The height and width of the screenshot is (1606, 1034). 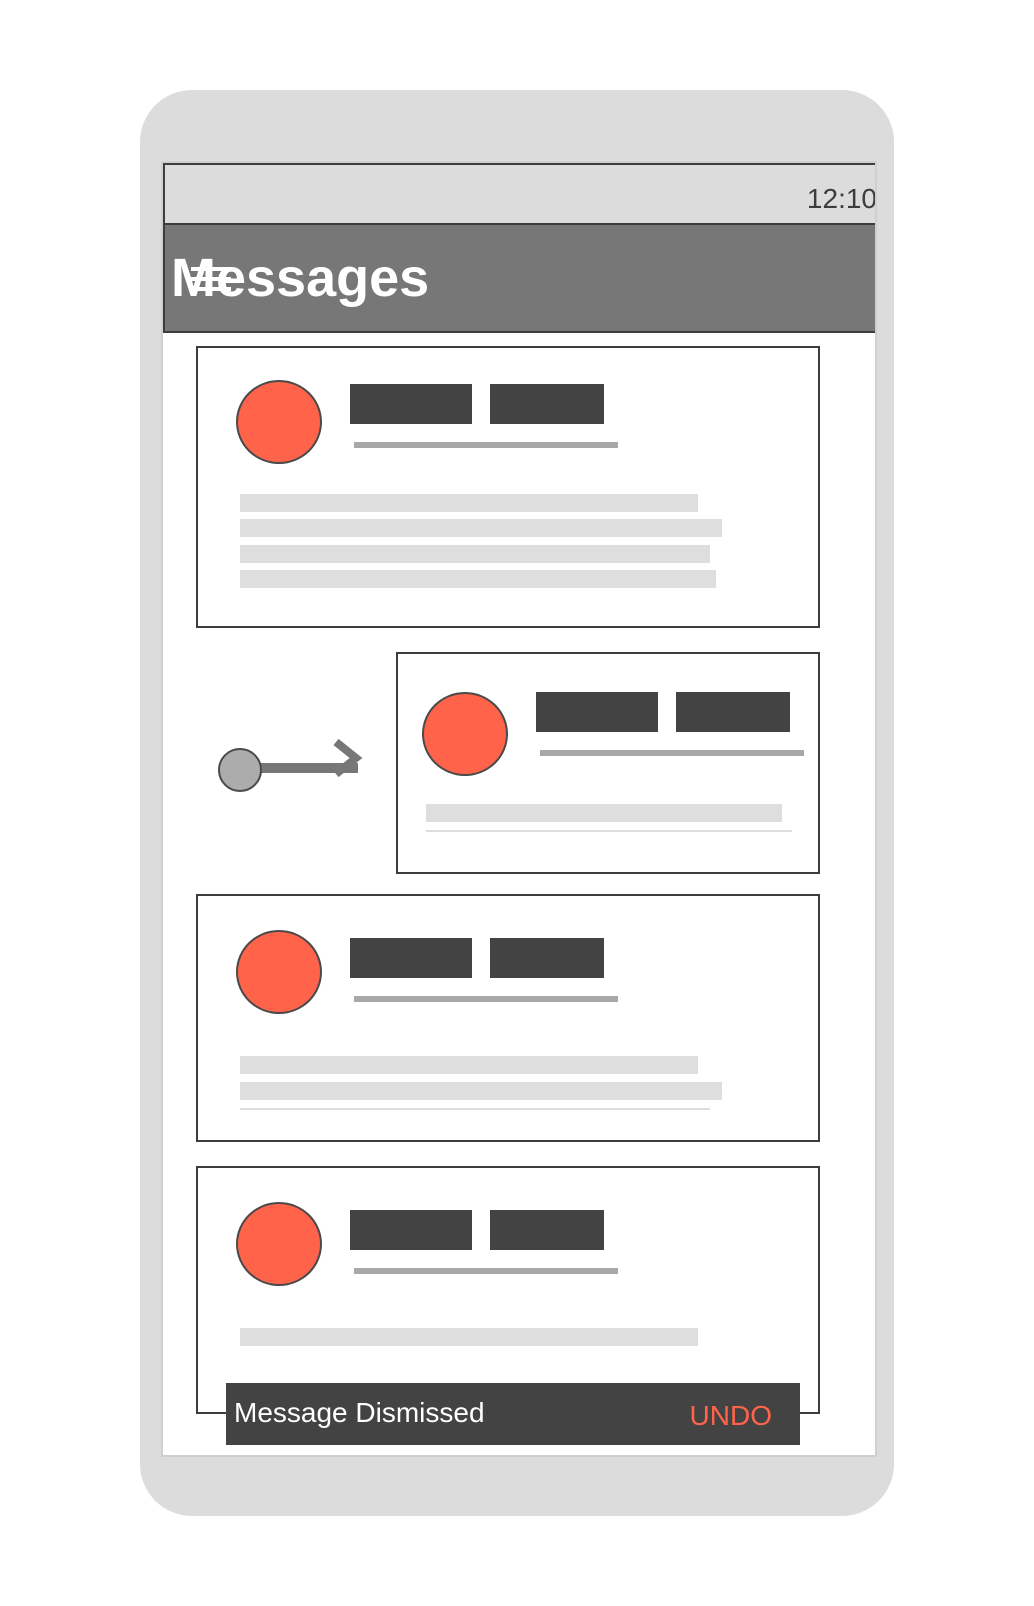 What do you see at coordinates (359, 1412) in the screenshot?
I see `snackbar-message: Message Dismissed` at bounding box center [359, 1412].